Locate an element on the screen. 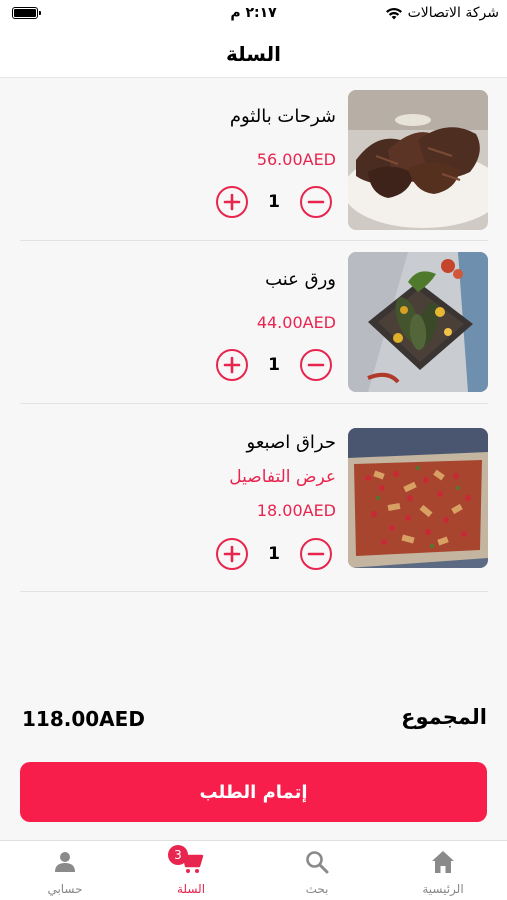  item-name: ورق عنب is located at coordinates (300, 279).